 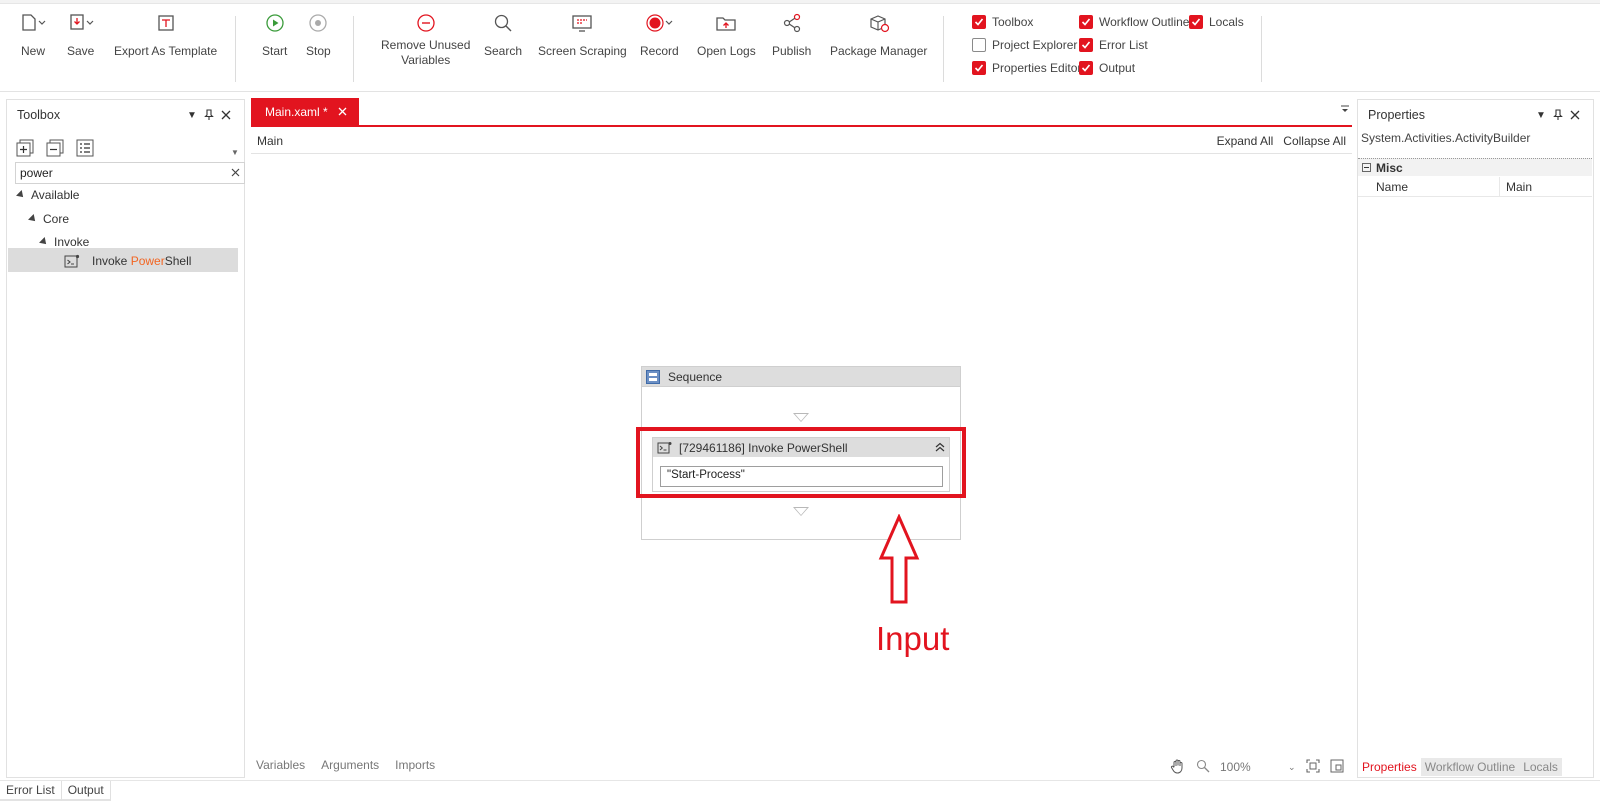 I want to click on remove-unused-variables-button: Remove Unused Variables, so click(x=425, y=40).